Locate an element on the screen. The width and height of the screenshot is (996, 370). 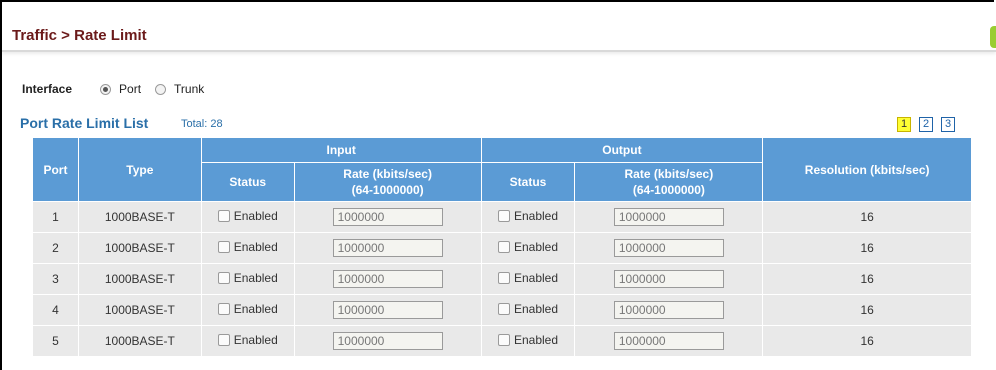
interface-option-port: Port is located at coordinates (120, 89).